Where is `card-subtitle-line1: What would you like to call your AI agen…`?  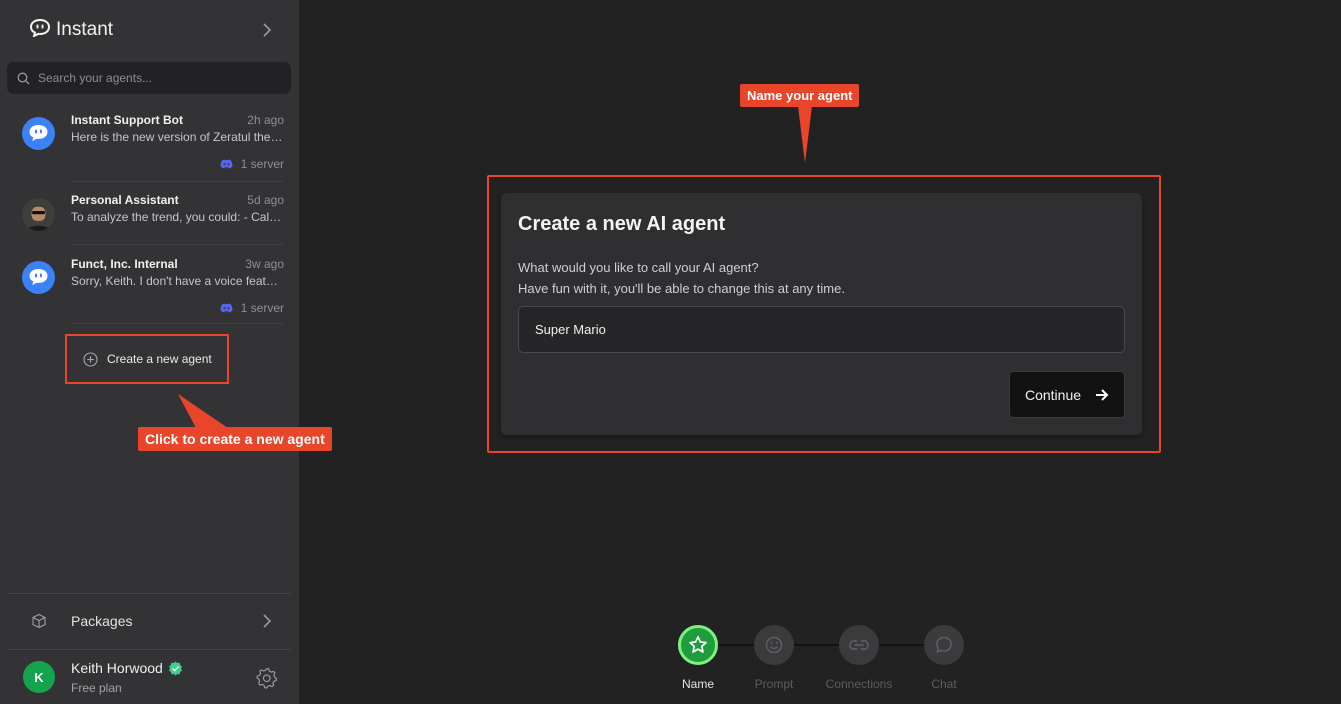
card-subtitle-line1: What would you like to call your AI agen… is located at coordinates (638, 267).